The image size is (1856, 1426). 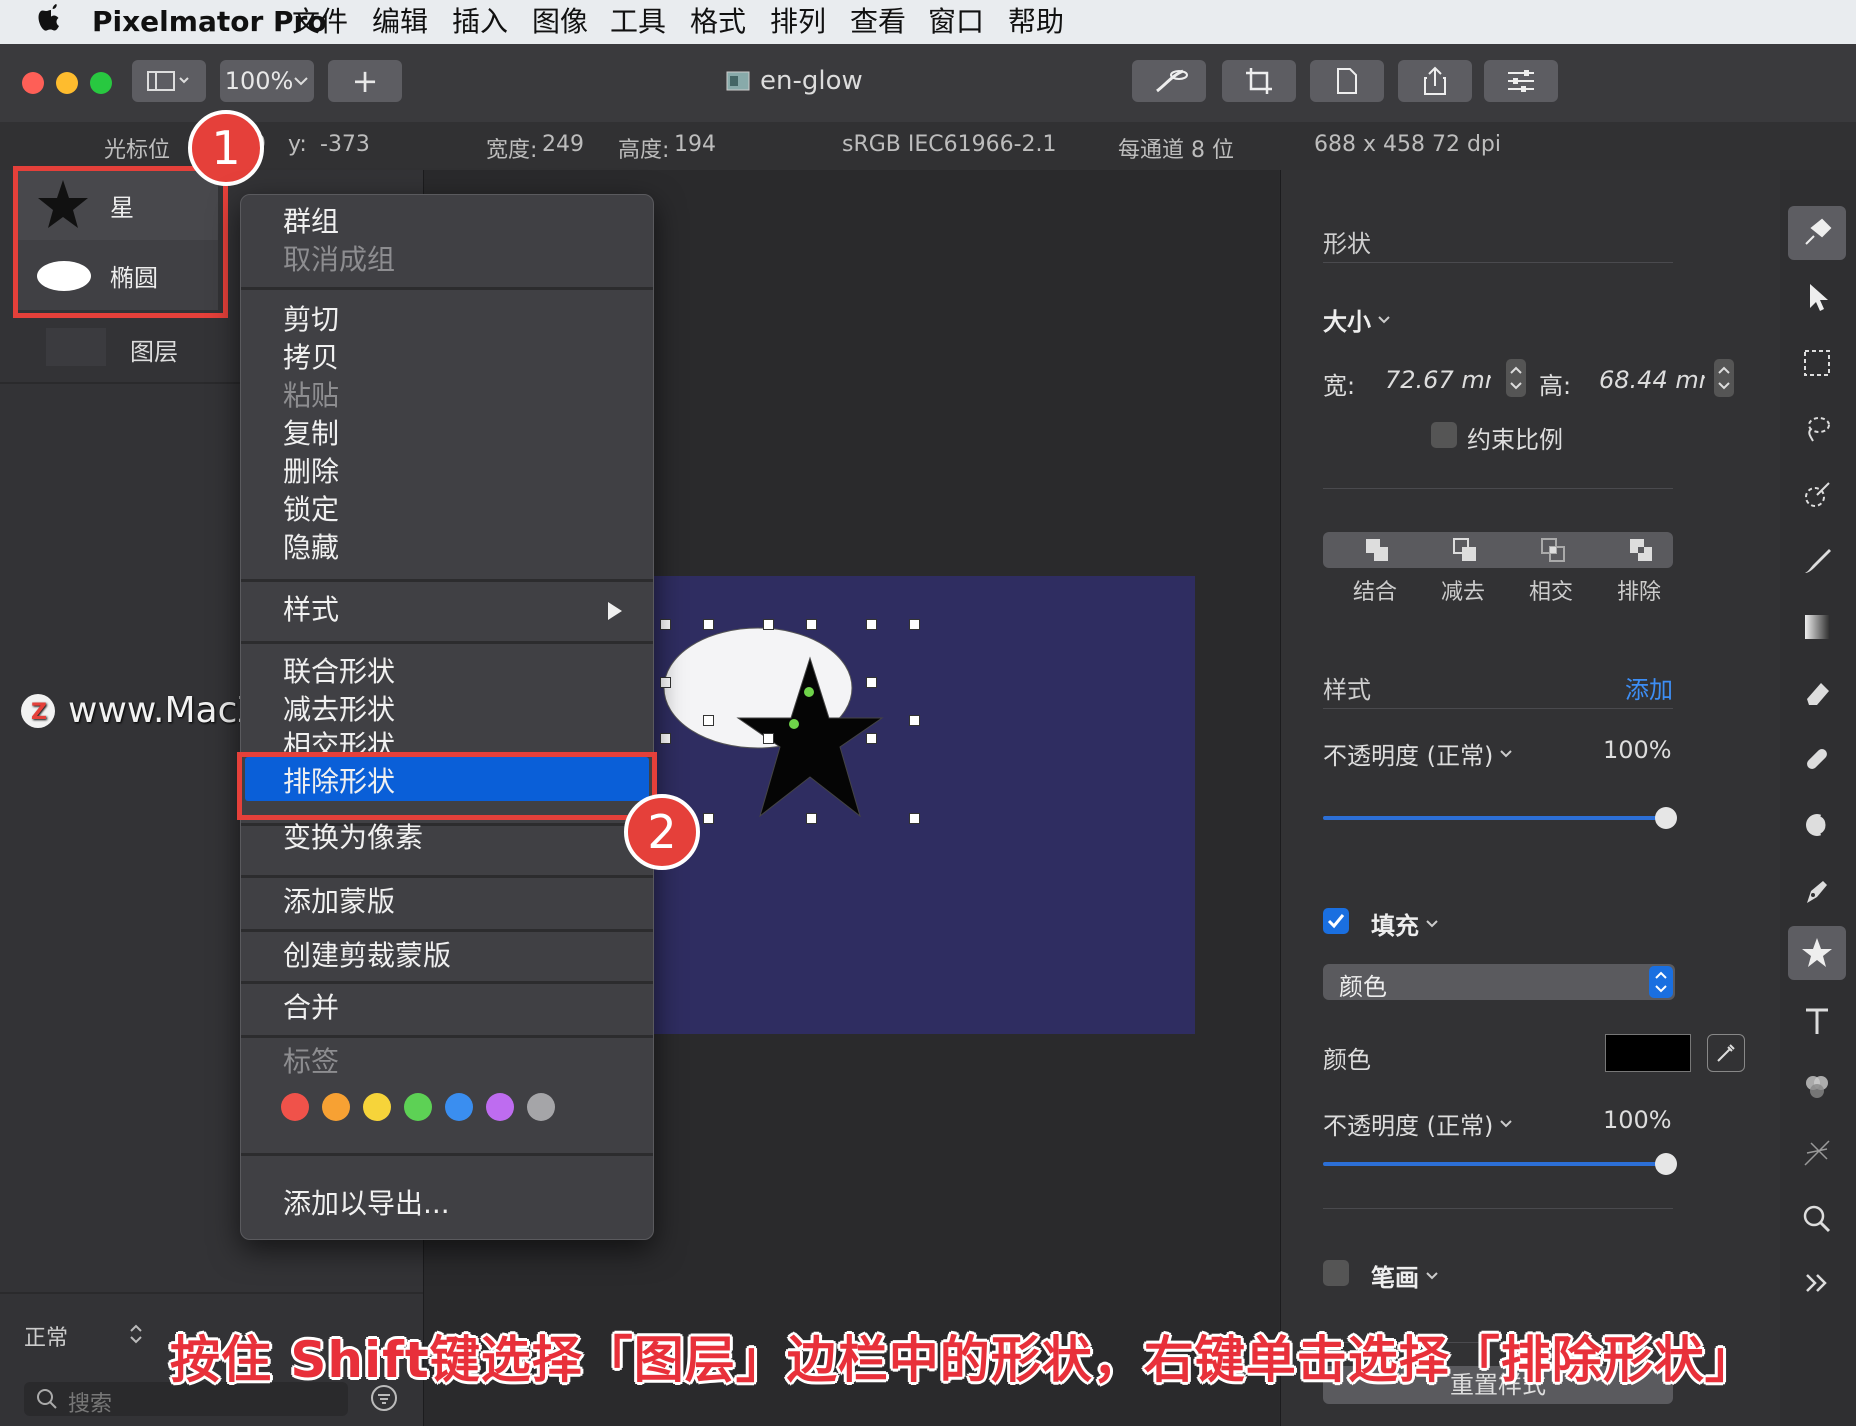 What do you see at coordinates (878, 22) in the screenshot?
I see `menu-view: 查看` at bounding box center [878, 22].